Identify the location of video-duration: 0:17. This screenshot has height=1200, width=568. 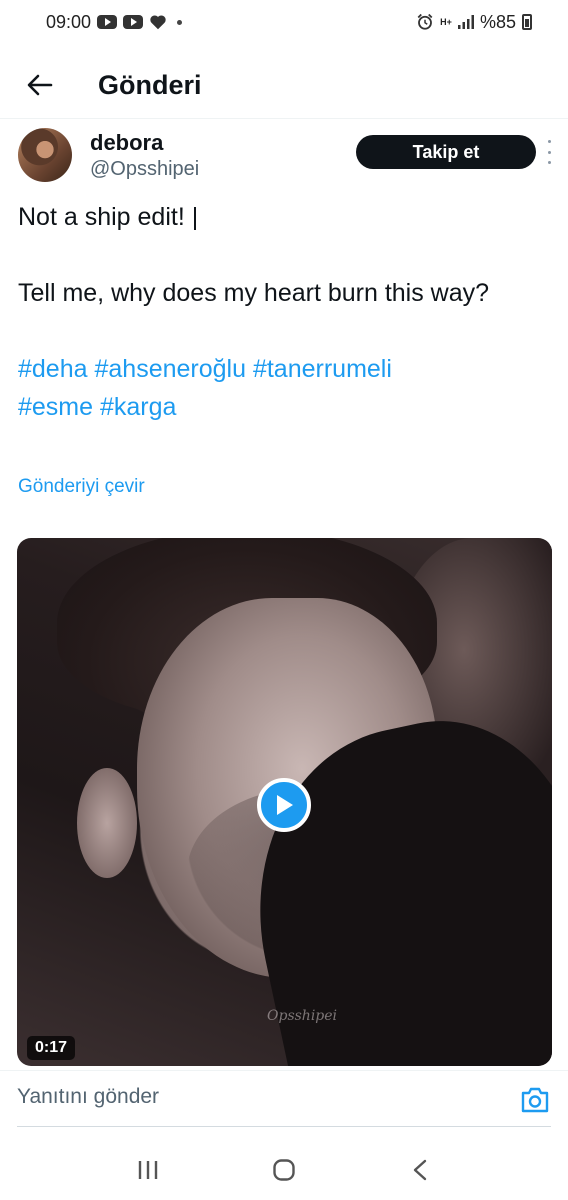
(51, 1048).